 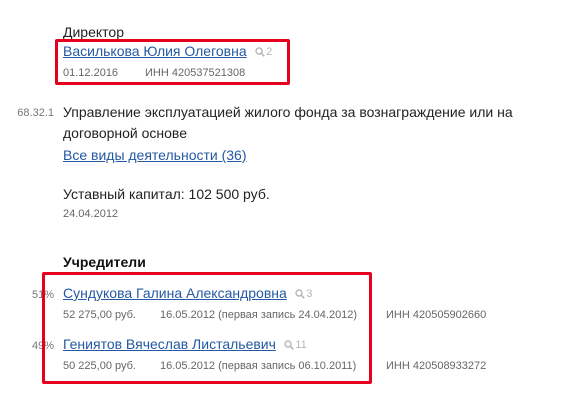 I want to click on founder-inn: ИНН 420505902660, so click(x=436, y=315).